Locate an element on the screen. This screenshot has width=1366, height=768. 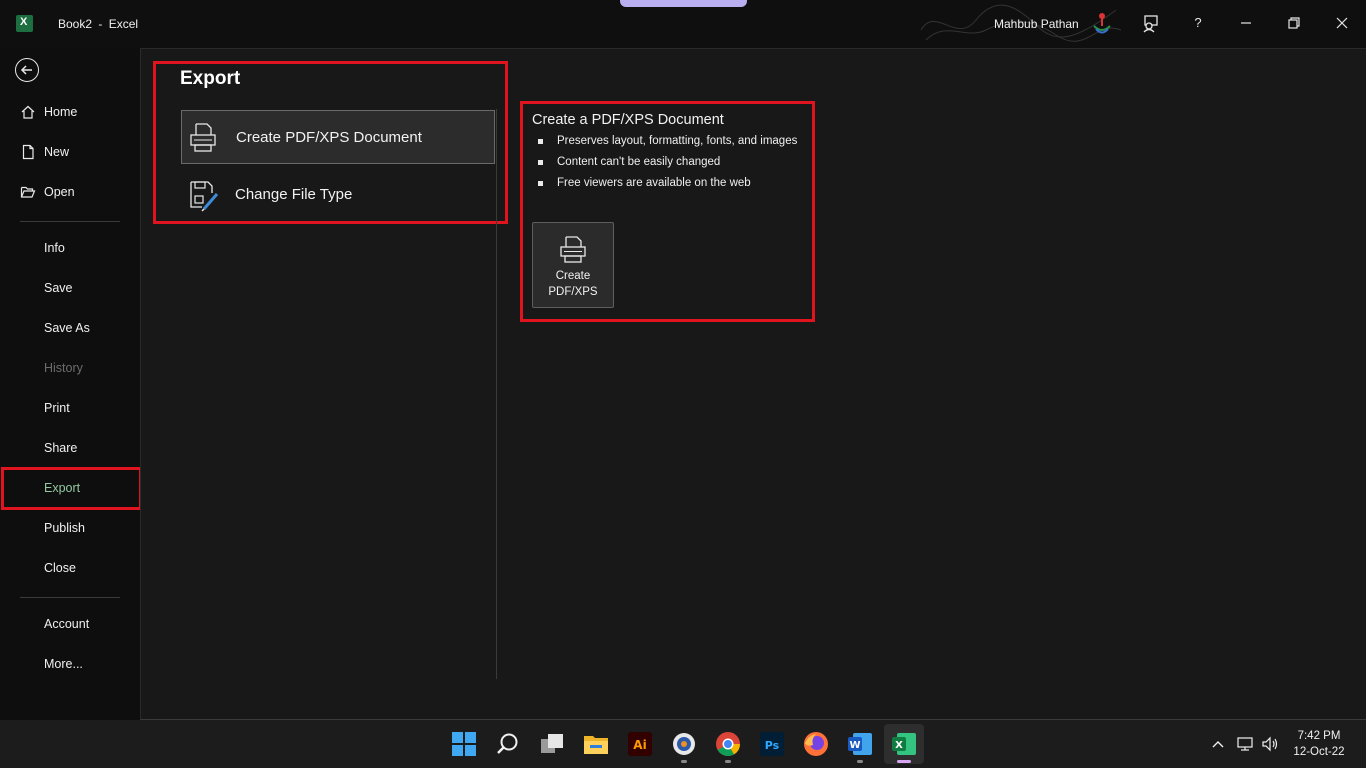
nav-item-publish: Publish is located at coordinates (70, 529).